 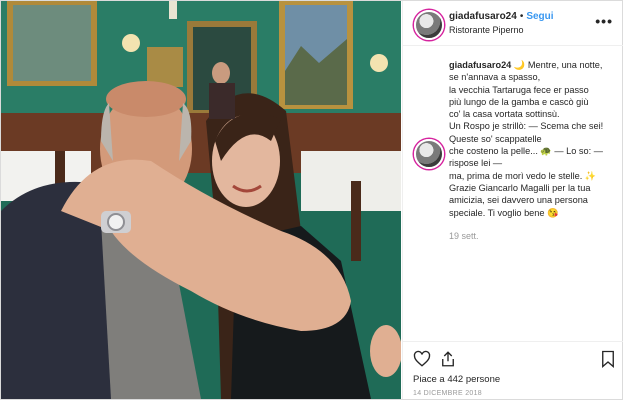 I want to click on moon-emoji: 🌙, so click(x=519, y=65).